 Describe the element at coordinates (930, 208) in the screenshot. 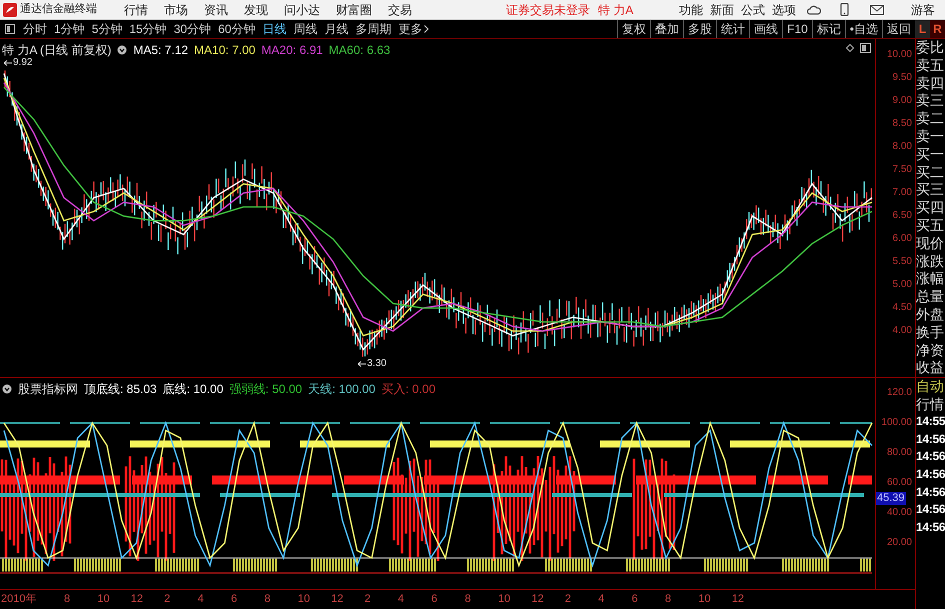

I see `quote-label: 买四` at that location.